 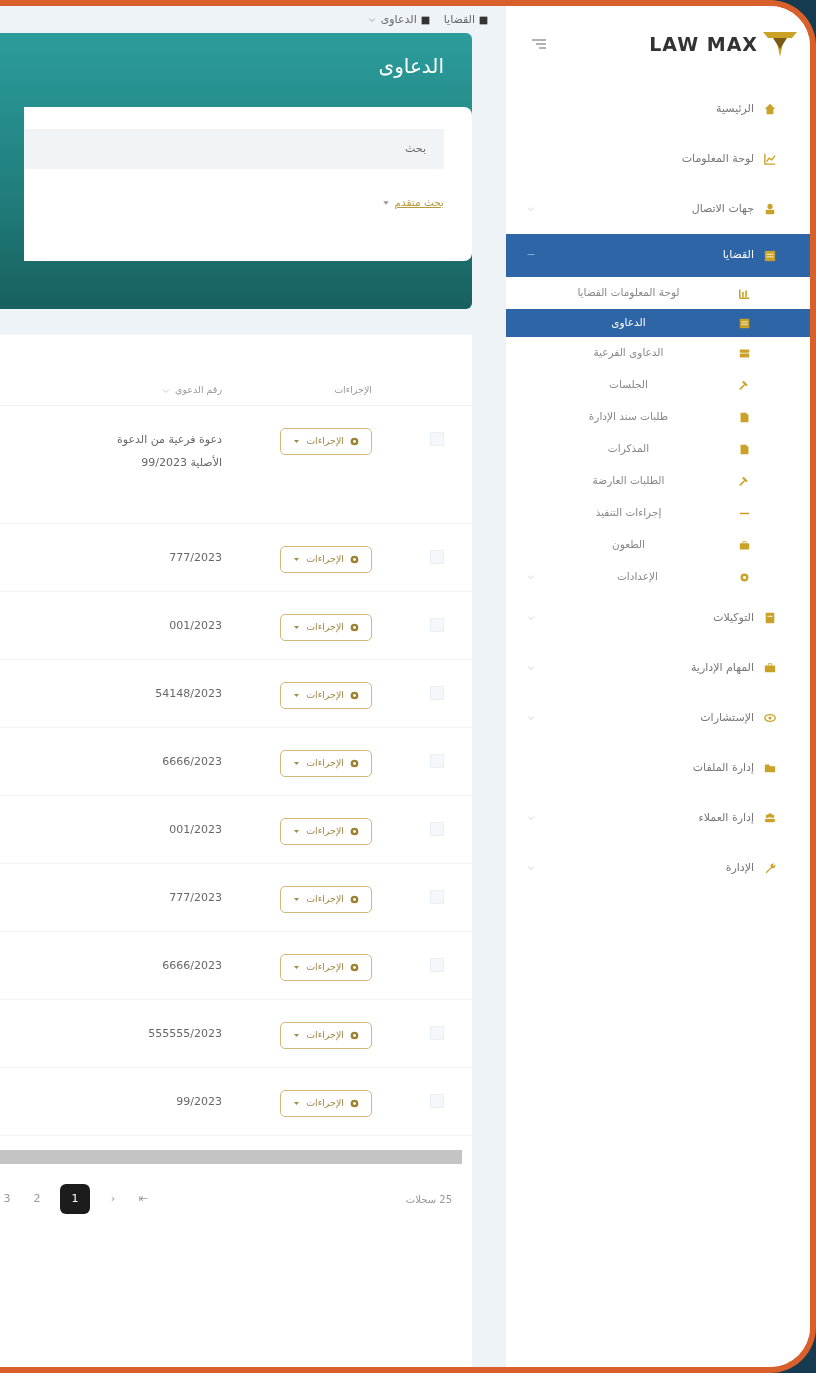 I want to click on home-icon, so click(x=770, y=109).